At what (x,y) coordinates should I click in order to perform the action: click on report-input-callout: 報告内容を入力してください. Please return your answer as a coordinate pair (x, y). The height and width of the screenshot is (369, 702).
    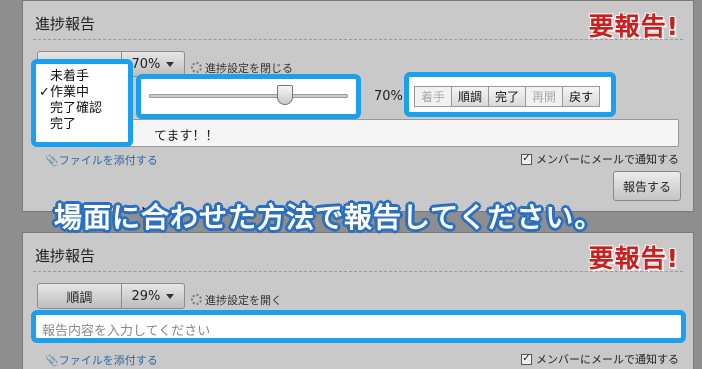
    Looking at the image, I should click on (358, 326).